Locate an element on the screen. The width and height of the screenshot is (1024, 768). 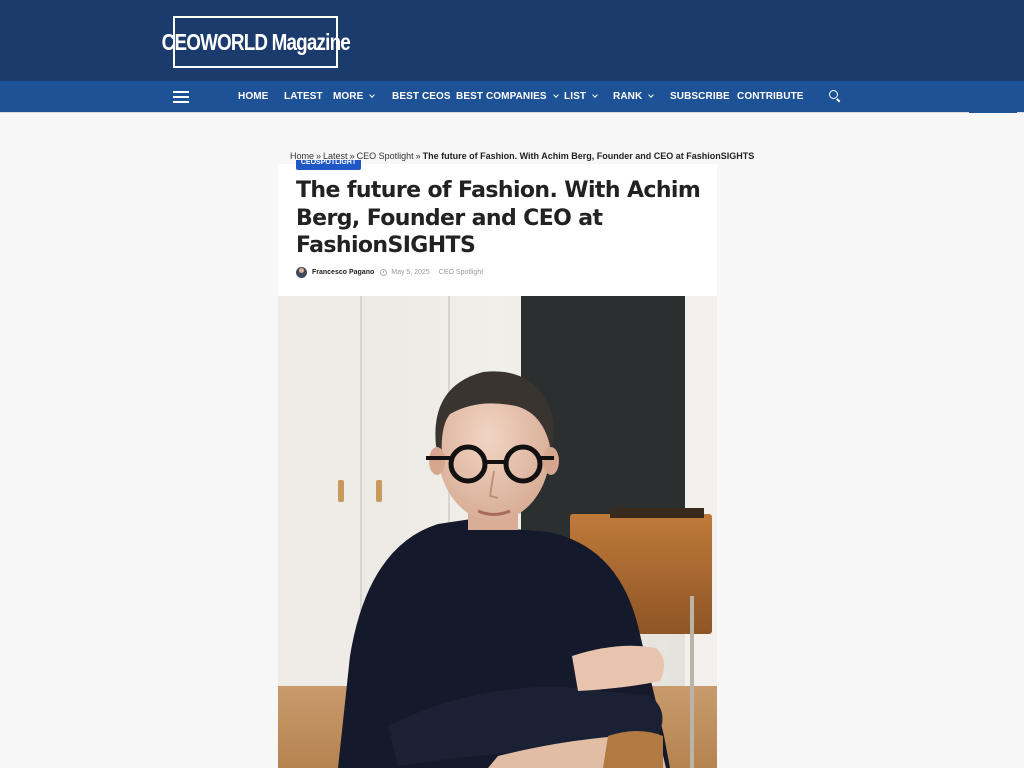
site-logo: CEOWORLD Magazine is located at coordinates (255, 42).